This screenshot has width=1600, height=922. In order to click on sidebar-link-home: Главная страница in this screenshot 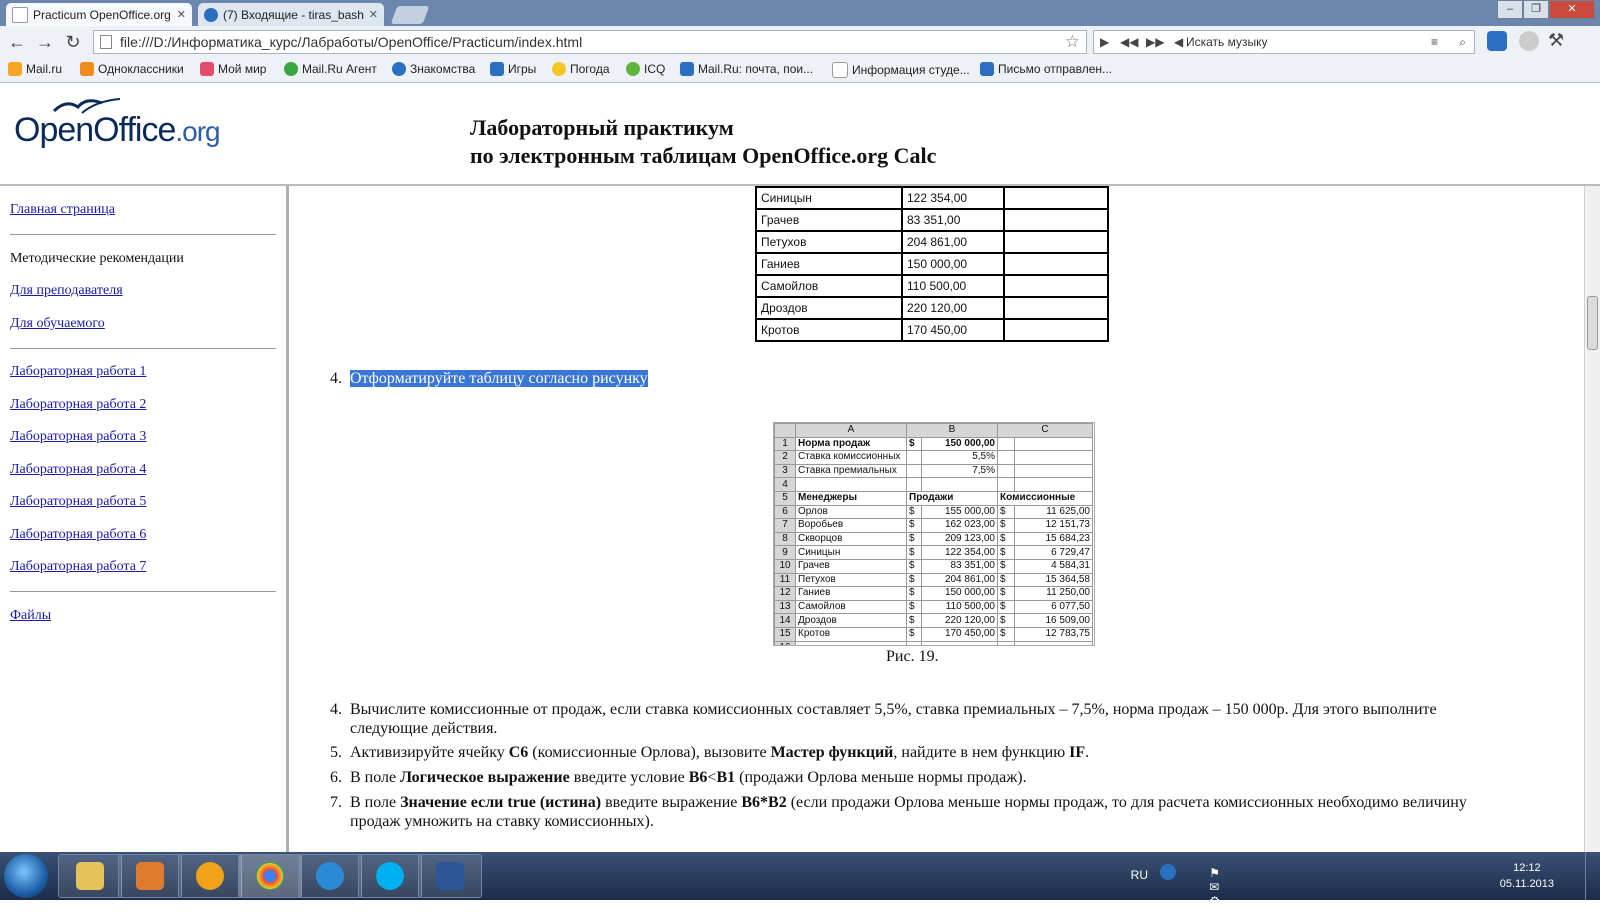, I will do `click(62, 210)`.